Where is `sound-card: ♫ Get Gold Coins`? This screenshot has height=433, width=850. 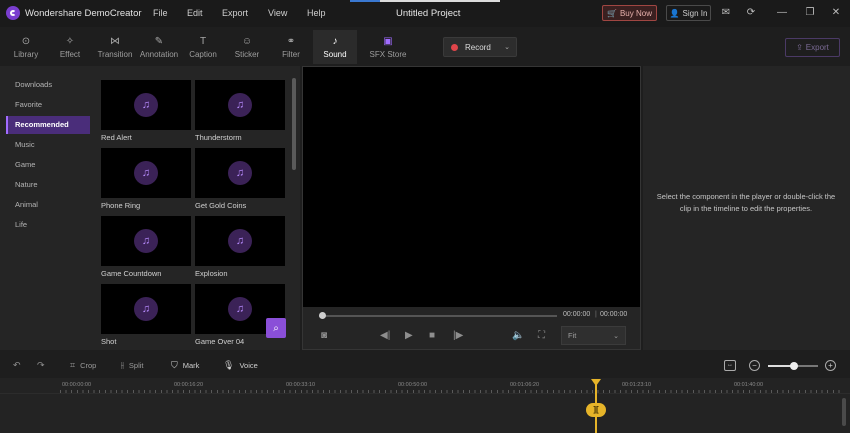 sound-card: ♫ Get Gold Coins is located at coordinates (240, 179).